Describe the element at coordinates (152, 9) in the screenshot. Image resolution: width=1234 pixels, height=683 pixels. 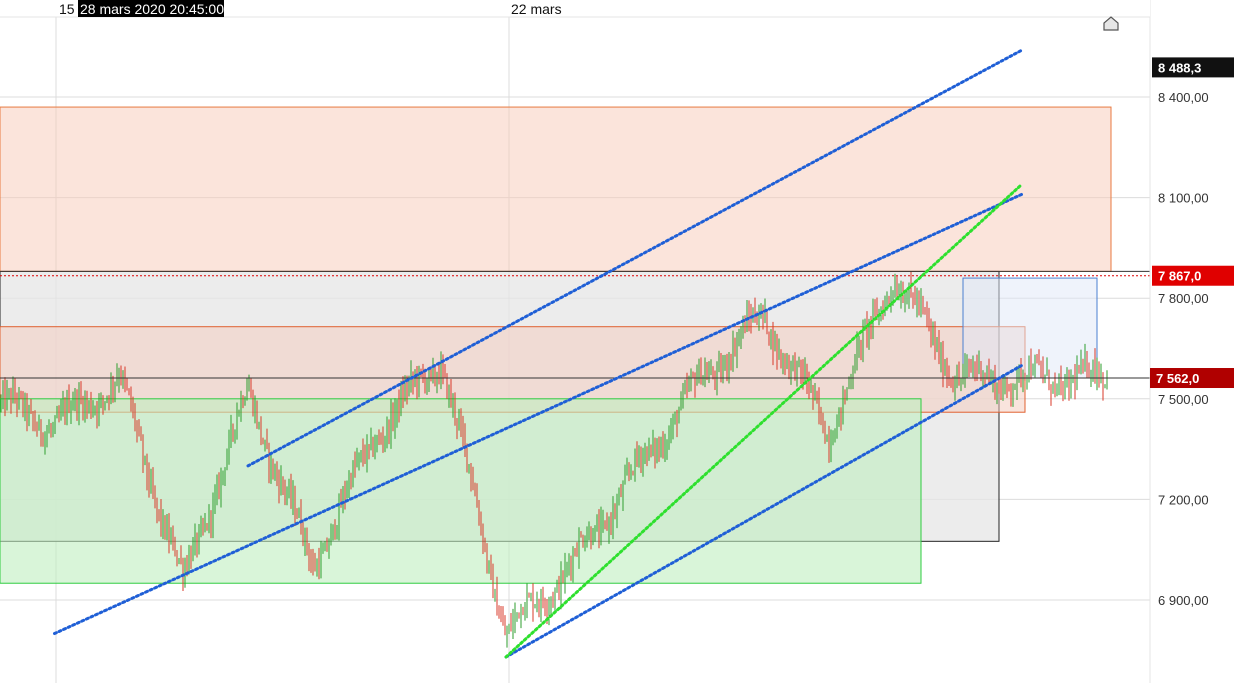
I see `cursor-date-label: 28 mars 2020 20:45:00` at that location.